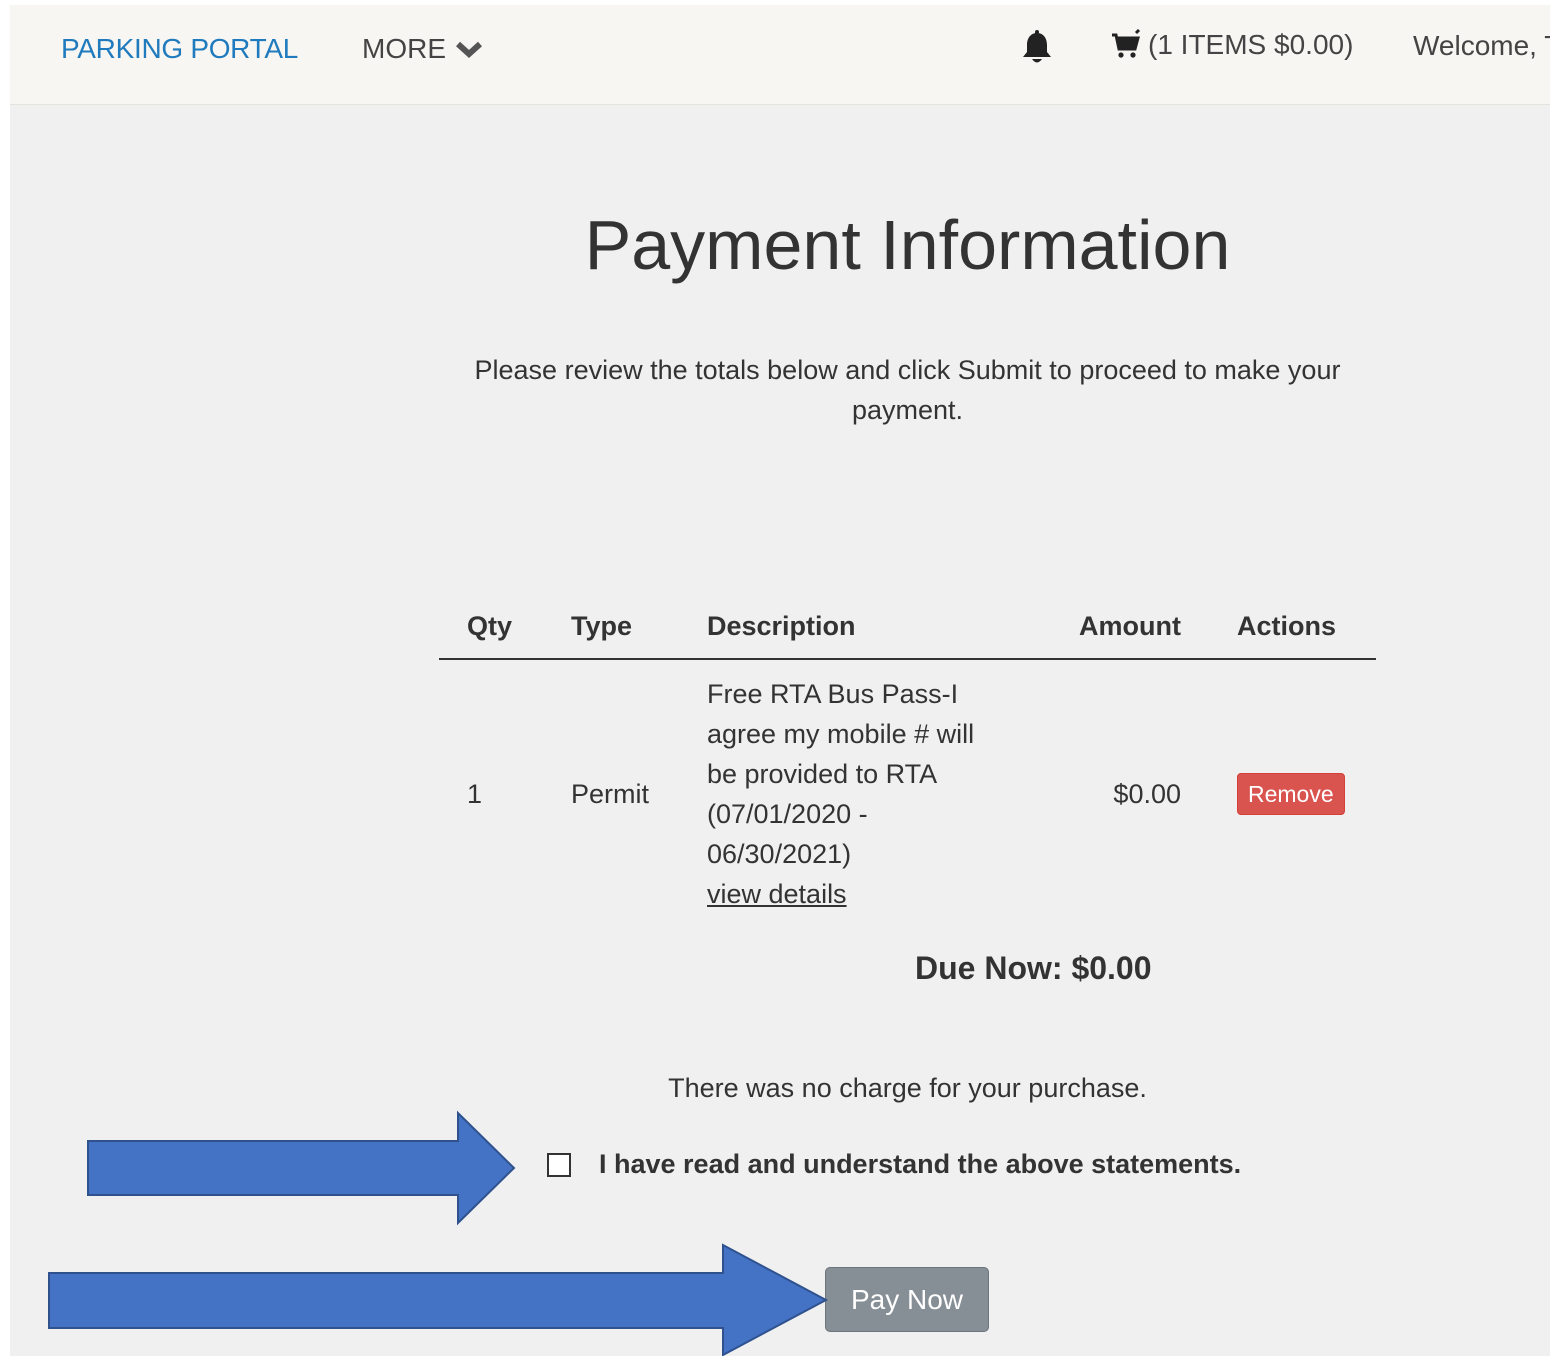 The image size is (1550, 1356). What do you see at coordinates (1147, 794) in the screenshot?
I see `row-amount: $0.00` at bounding box center [1147, 794].